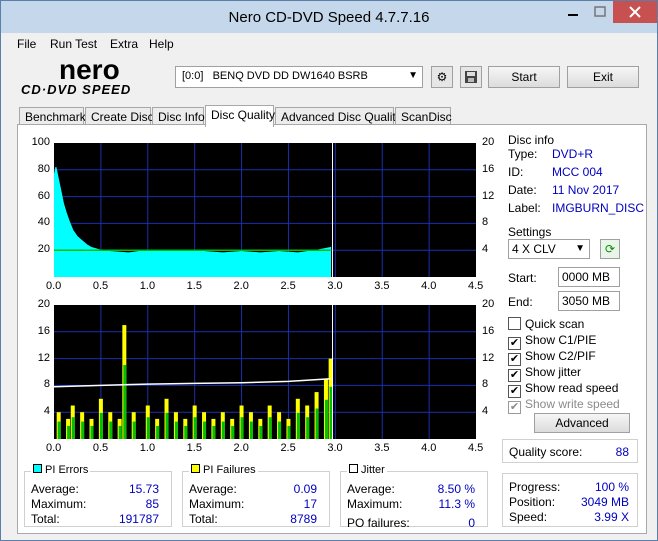 The width and height of the screenshot is (658, 541). What do you see at coordinates (534, 249) in the screenshot?
I see `speed-select-value: 4 X CLV` at bounding box center [534, 249].